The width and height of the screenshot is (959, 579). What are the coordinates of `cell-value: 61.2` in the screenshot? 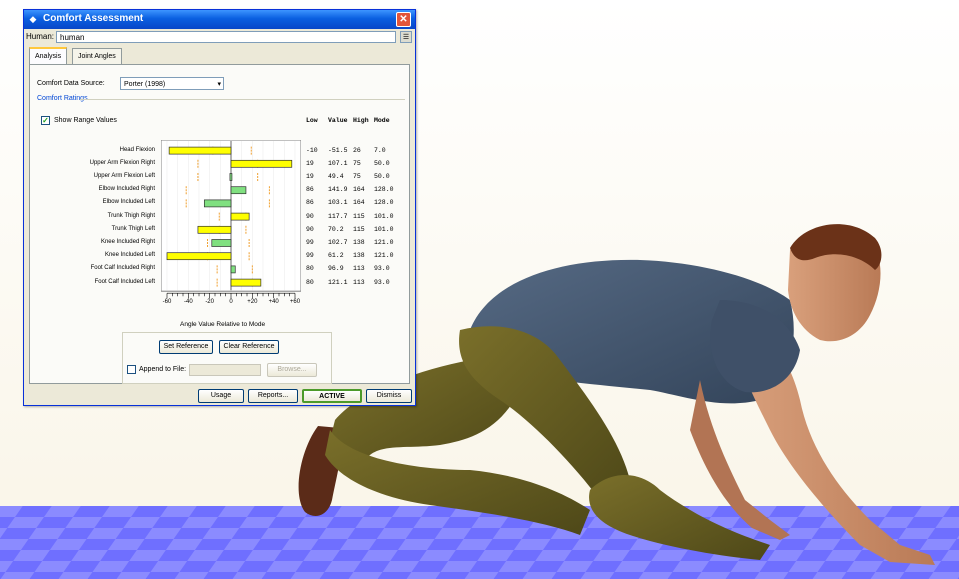 It's located at (336, 256).